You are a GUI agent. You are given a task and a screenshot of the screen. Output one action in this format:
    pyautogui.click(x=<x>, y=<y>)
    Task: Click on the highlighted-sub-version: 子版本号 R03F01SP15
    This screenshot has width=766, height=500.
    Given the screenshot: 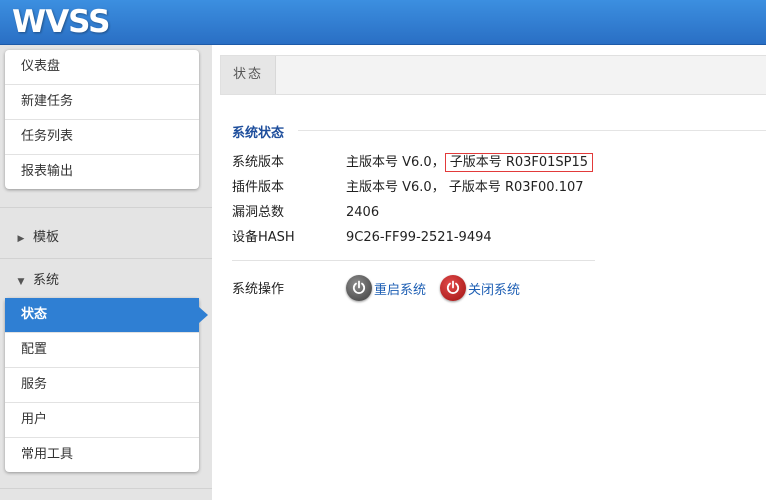 What is the action you would take?
    pyautogui.click(x=519, y=162)
    